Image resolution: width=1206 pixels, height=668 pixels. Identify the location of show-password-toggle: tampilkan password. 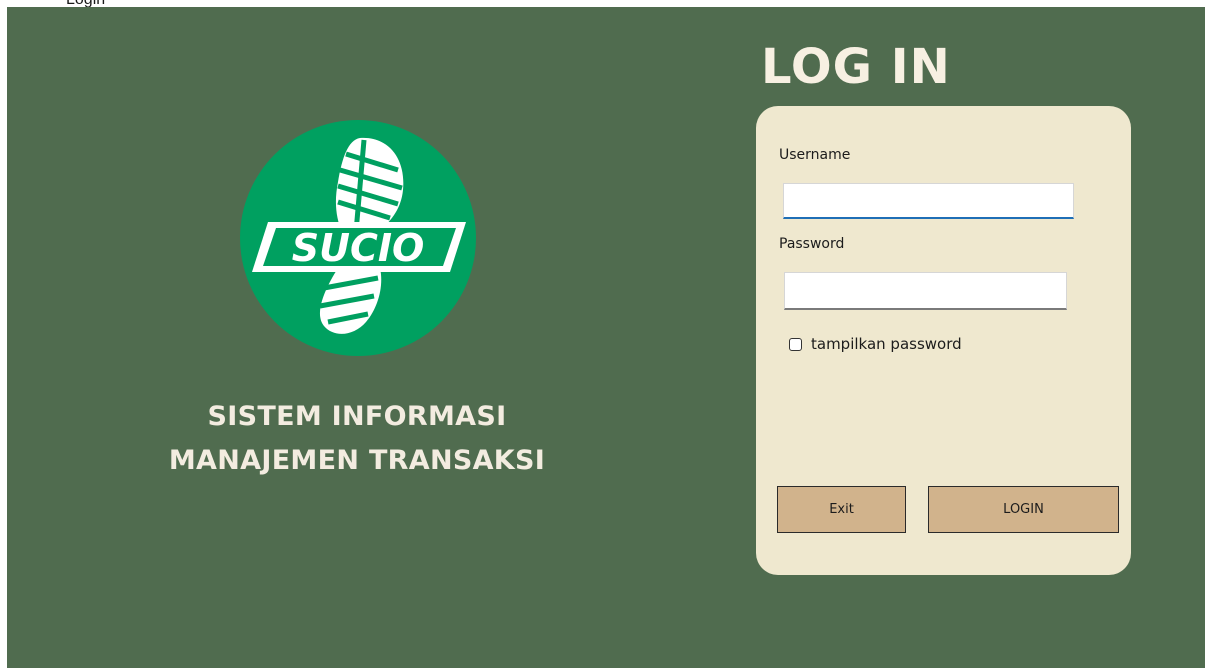
(875, 344).